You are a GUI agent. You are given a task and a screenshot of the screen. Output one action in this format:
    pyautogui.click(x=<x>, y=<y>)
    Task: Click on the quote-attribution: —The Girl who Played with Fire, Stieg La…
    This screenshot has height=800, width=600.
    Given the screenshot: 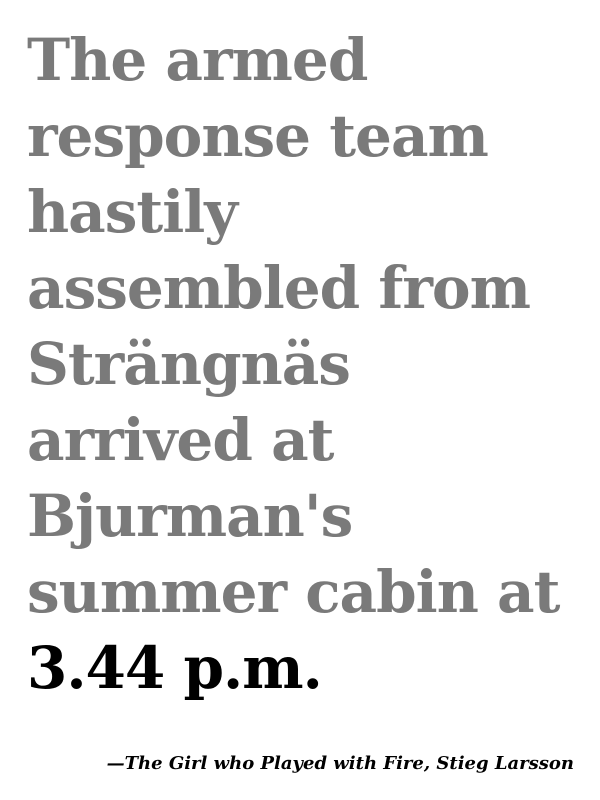 What is the action you would take?
    pyautogui.click(x=340, y=763)
    